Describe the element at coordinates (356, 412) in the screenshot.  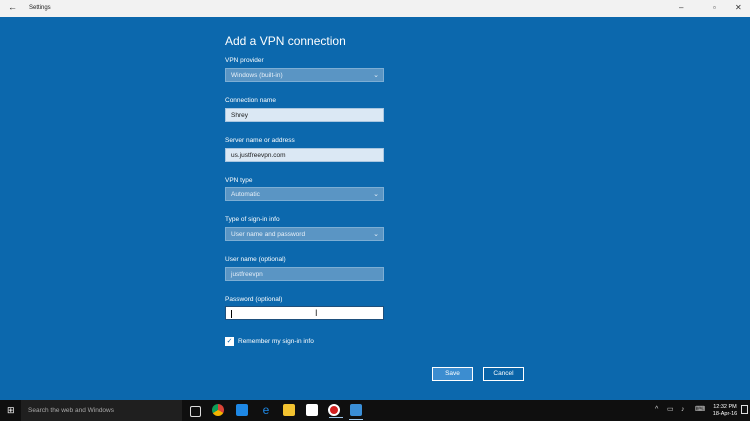
I see `settings-gear-icon` at that location.